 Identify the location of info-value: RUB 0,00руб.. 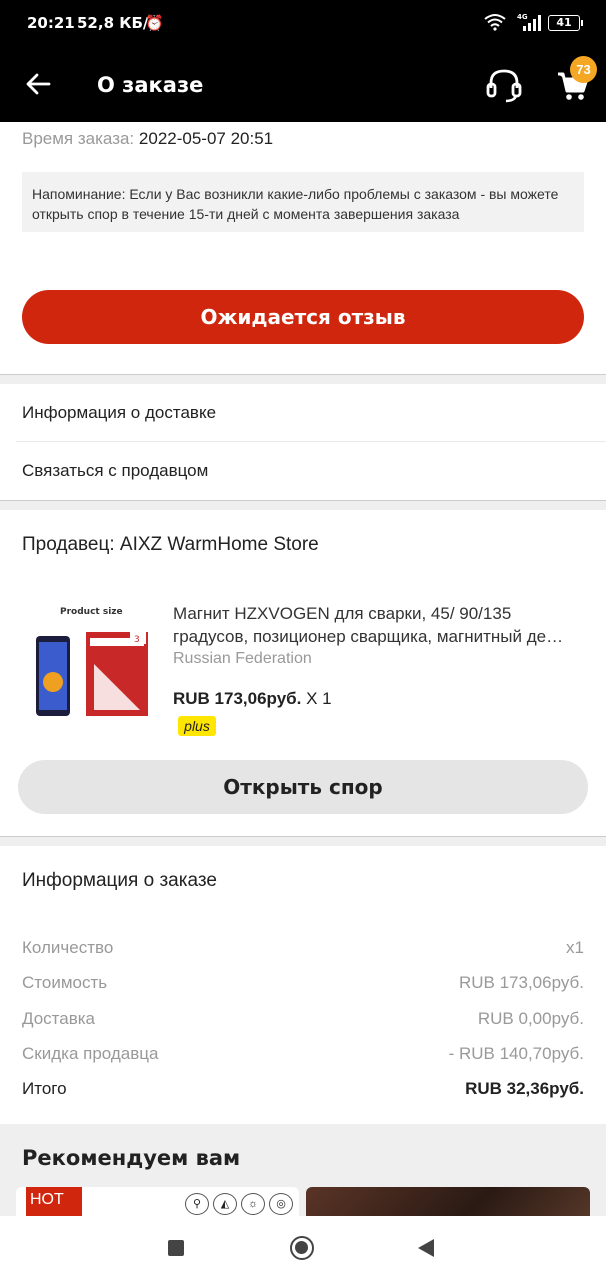
(530, 1018).